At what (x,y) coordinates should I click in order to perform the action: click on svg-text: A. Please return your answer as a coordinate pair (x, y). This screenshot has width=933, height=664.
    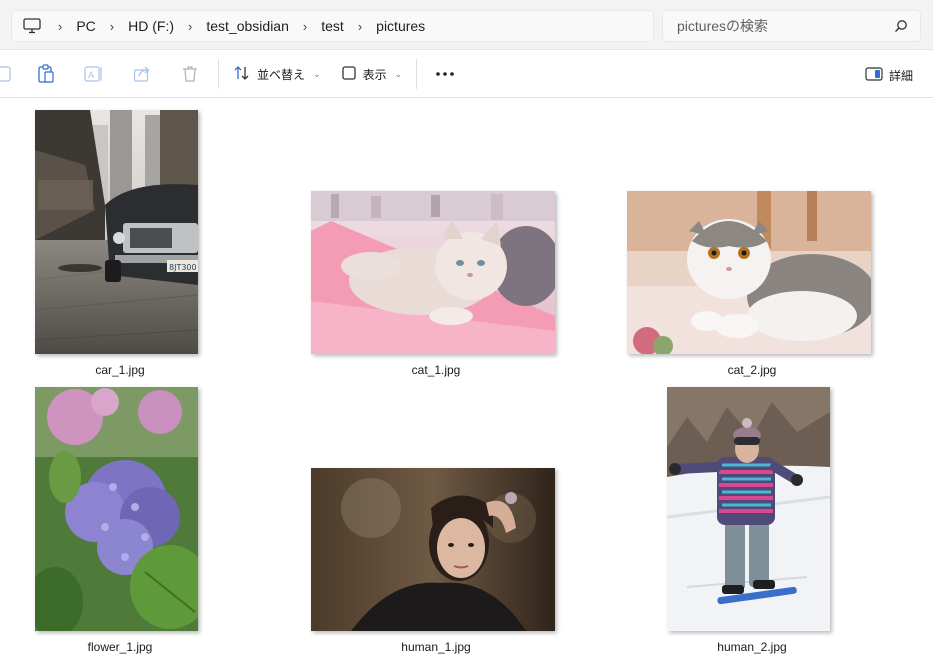
    Looking at the image, I should click on (91, 76).